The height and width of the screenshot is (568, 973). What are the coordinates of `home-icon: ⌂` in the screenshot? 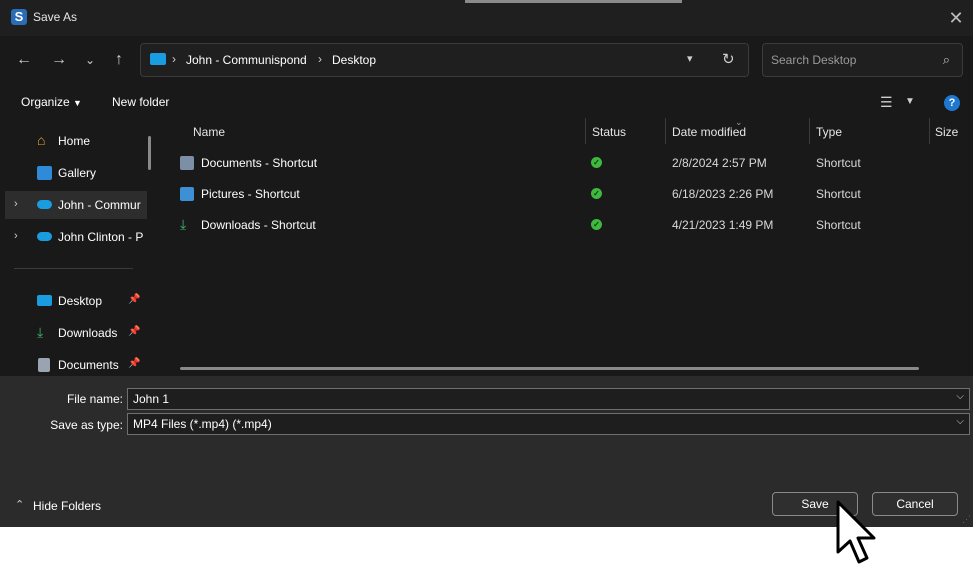 It's located at (41, 140).